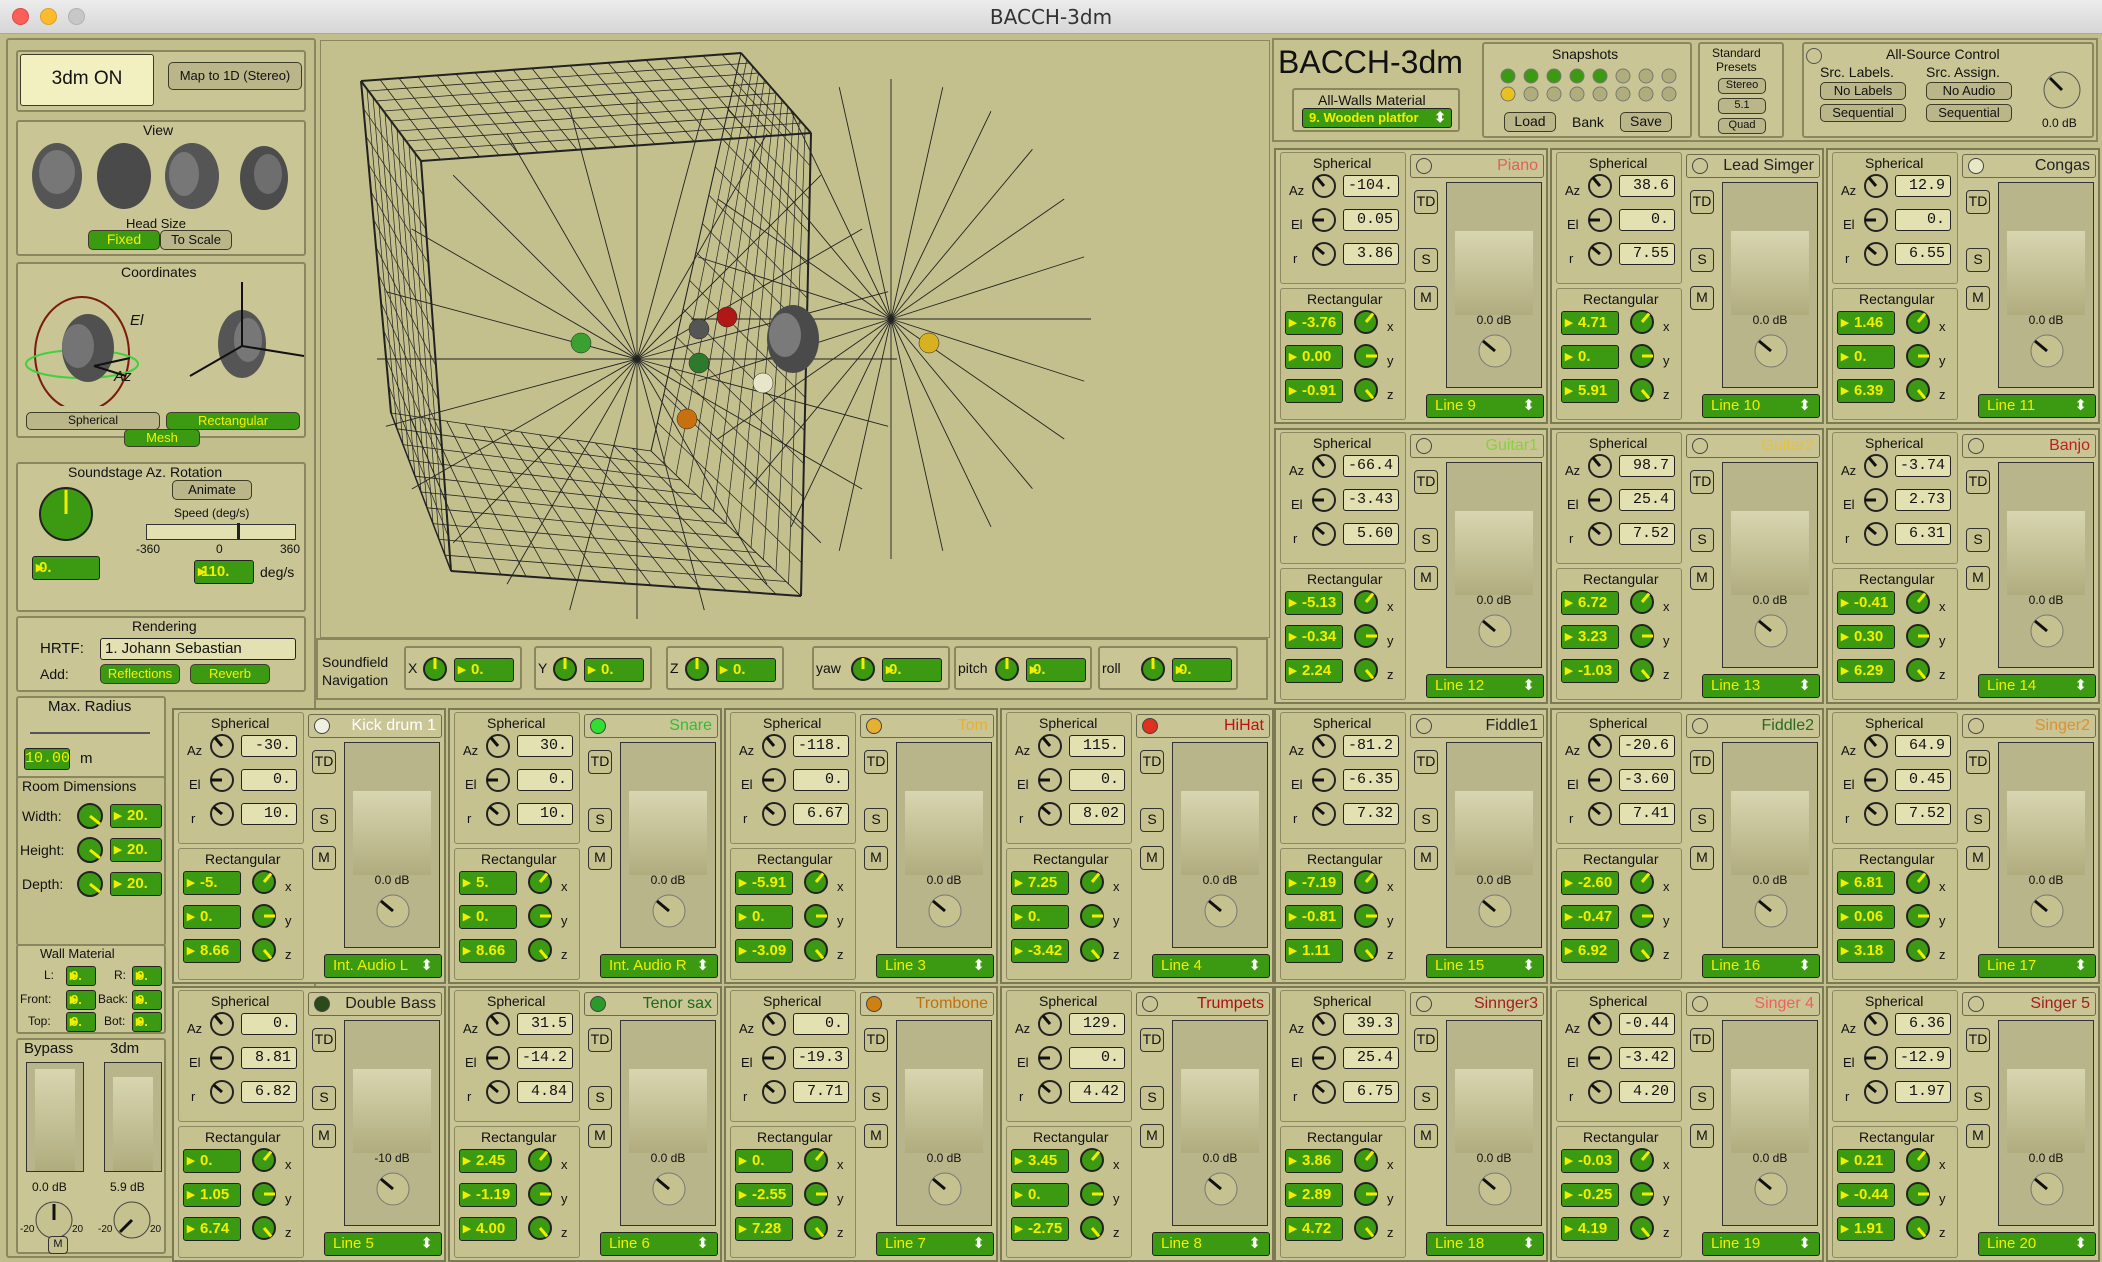  What do you see at coordinates (136, 816) in the screenshot?
I see `room-width-value: 20.` at bounding box center [136, 816].